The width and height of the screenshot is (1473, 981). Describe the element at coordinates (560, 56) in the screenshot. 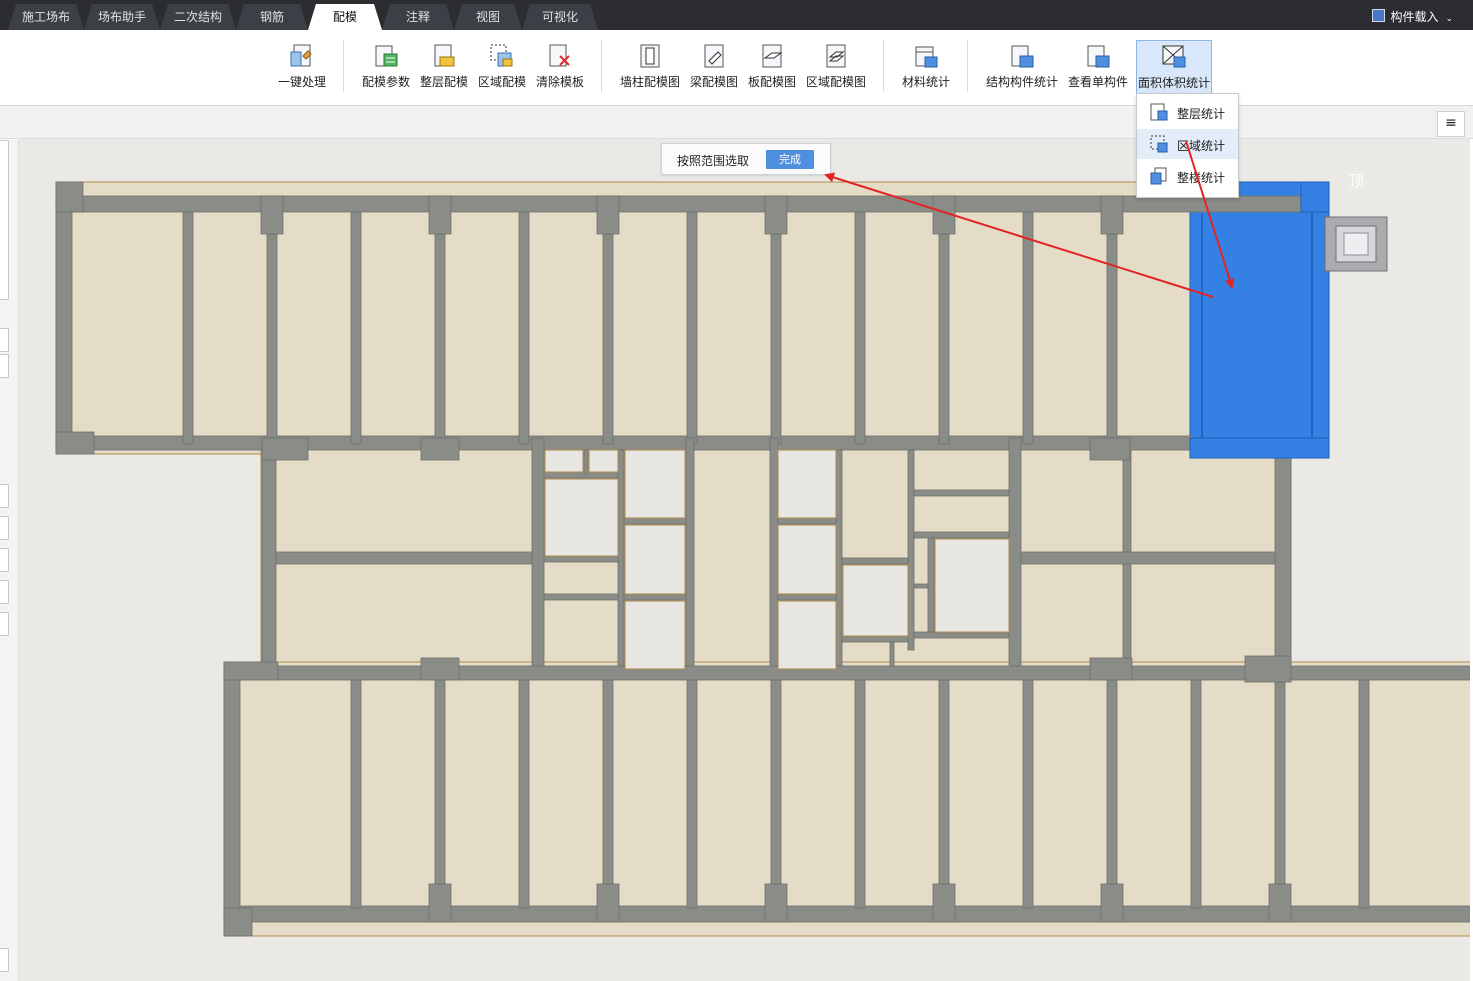

I see `clear-template-icon` at that location.